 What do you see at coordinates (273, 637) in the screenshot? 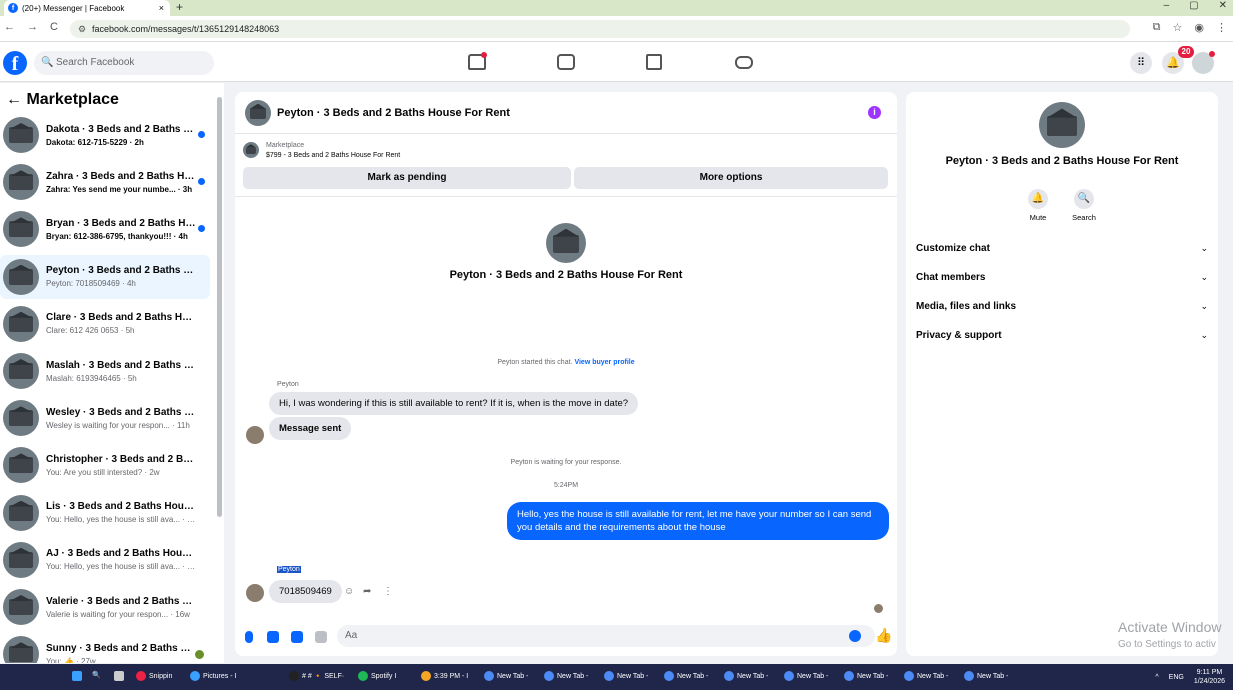
I see `photo-icon` at bounding box center [273, 637].